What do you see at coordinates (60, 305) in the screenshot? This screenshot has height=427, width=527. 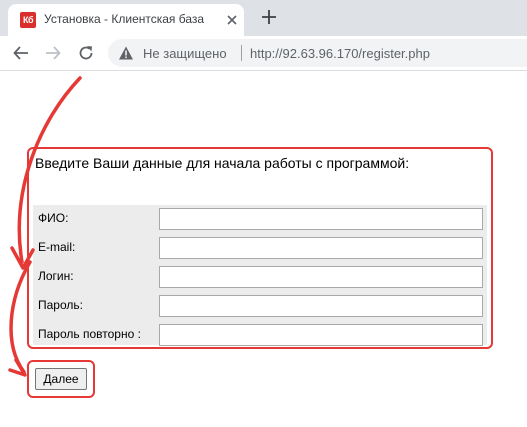 I see `password-label: Пароль:` at bounding box center [60, 305].